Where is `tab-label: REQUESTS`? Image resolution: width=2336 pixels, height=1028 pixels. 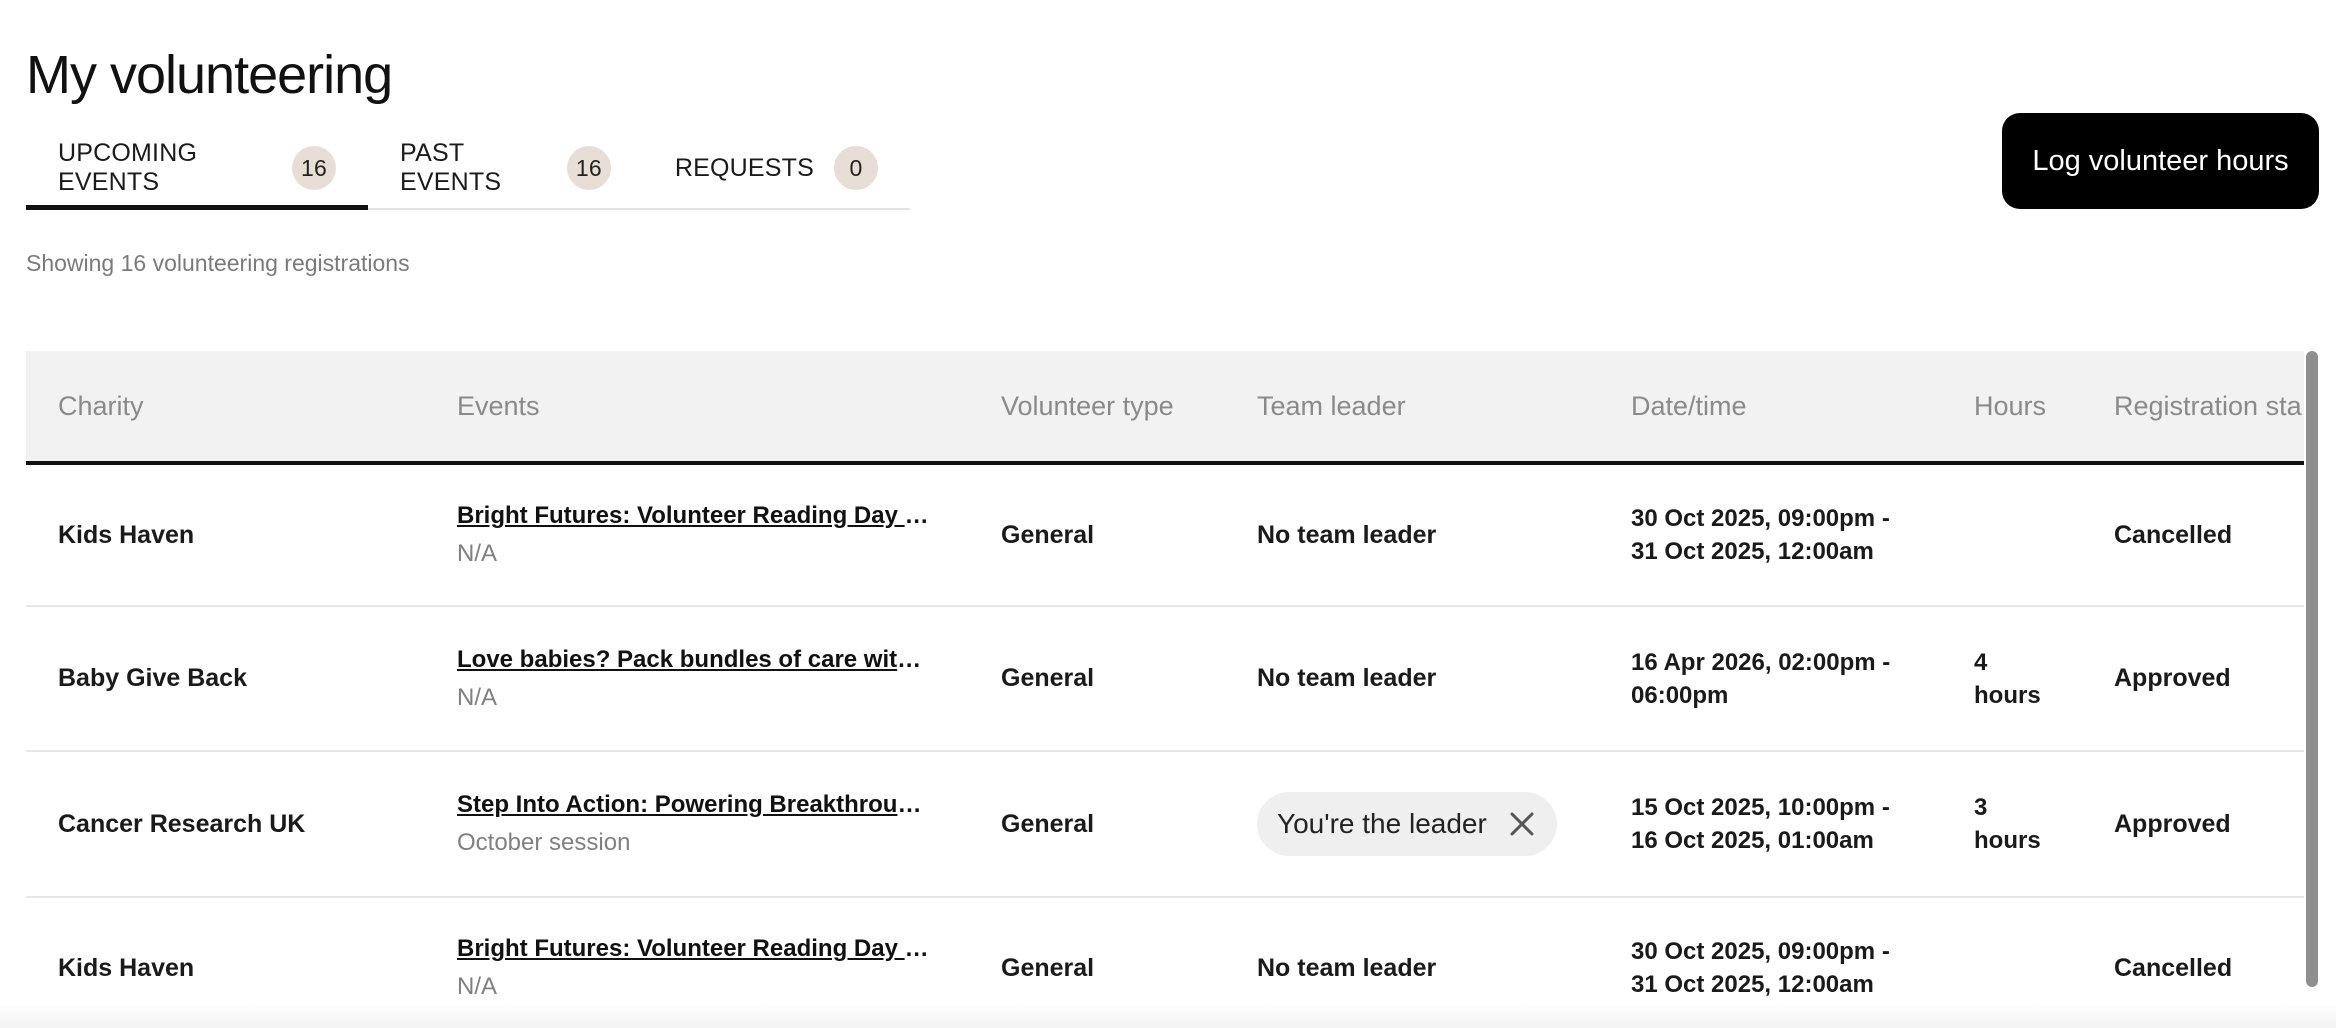
tab-label: REQUESTS is located at coordinates (744, 167).